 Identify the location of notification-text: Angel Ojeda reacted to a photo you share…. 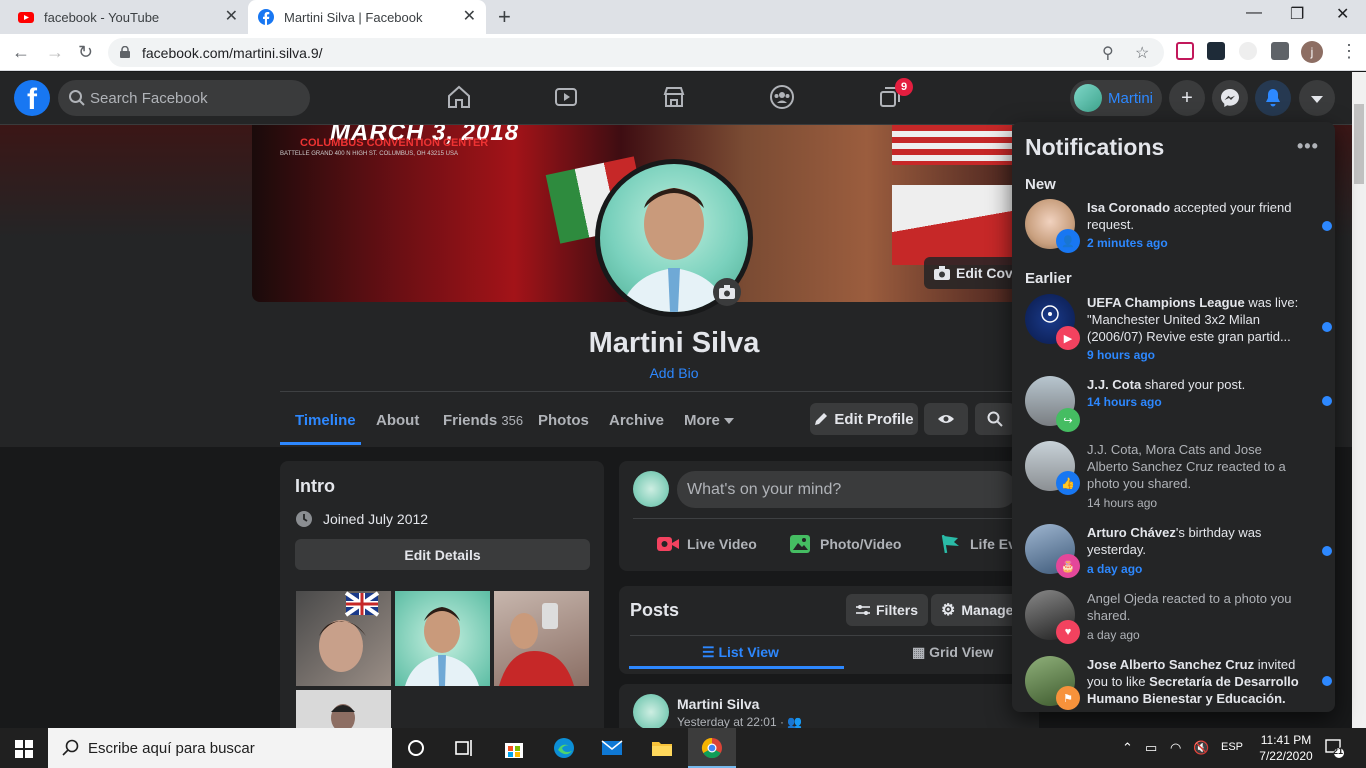
(1189, 607).